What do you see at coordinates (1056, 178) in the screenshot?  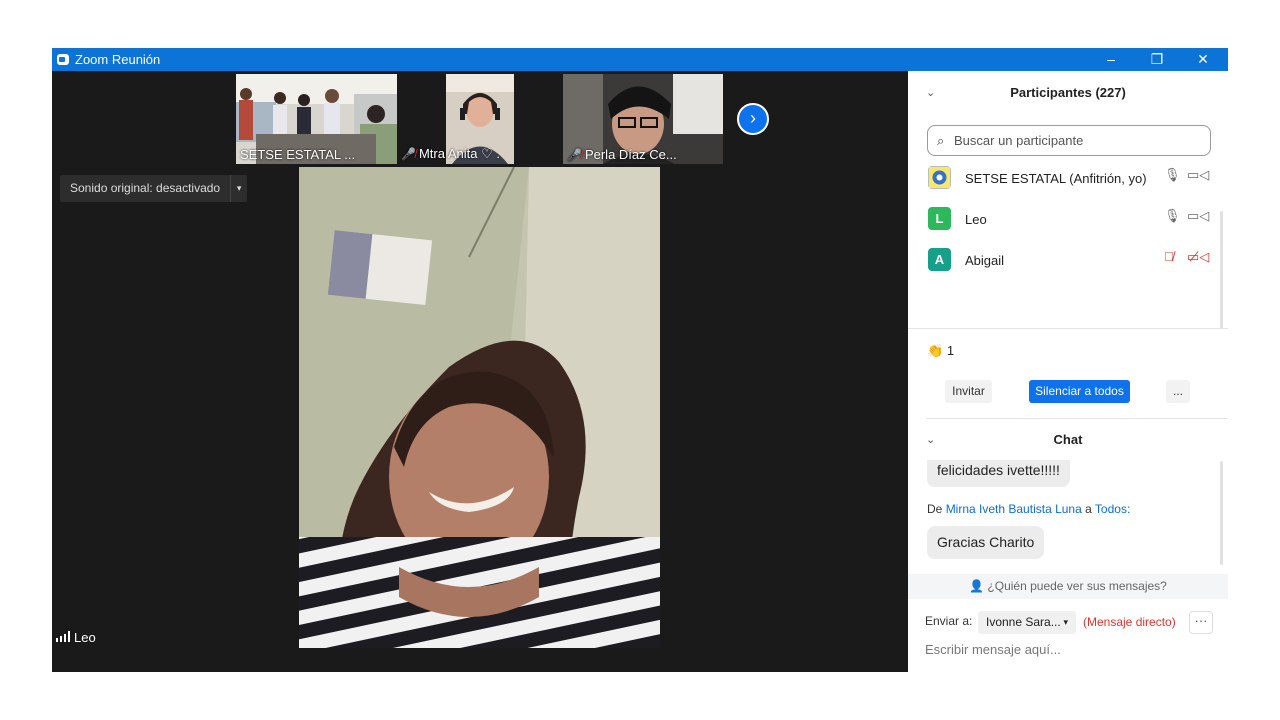 I see `participant-name: SETSE ESTATAL (Anfitrión, yo)` at bounding box center [1056, 178].